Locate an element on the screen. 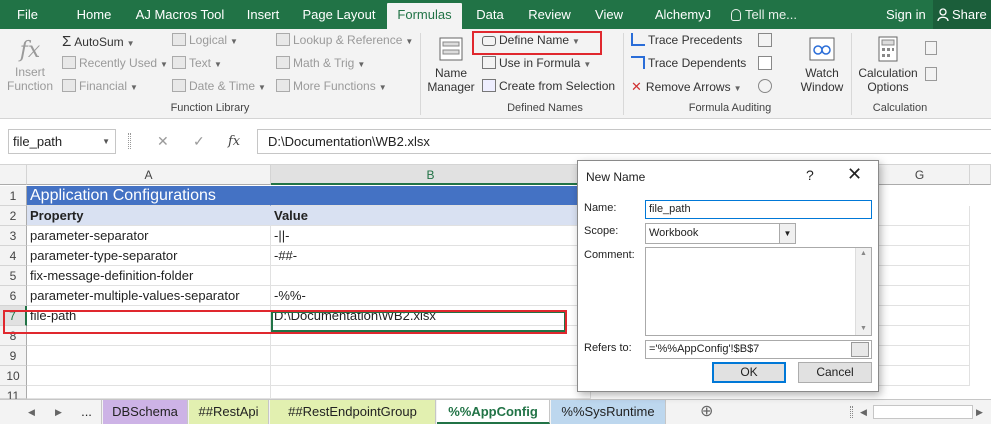  sheet-tab-sysruntime: %%SysRuntime is located at coordinates (608, 412).